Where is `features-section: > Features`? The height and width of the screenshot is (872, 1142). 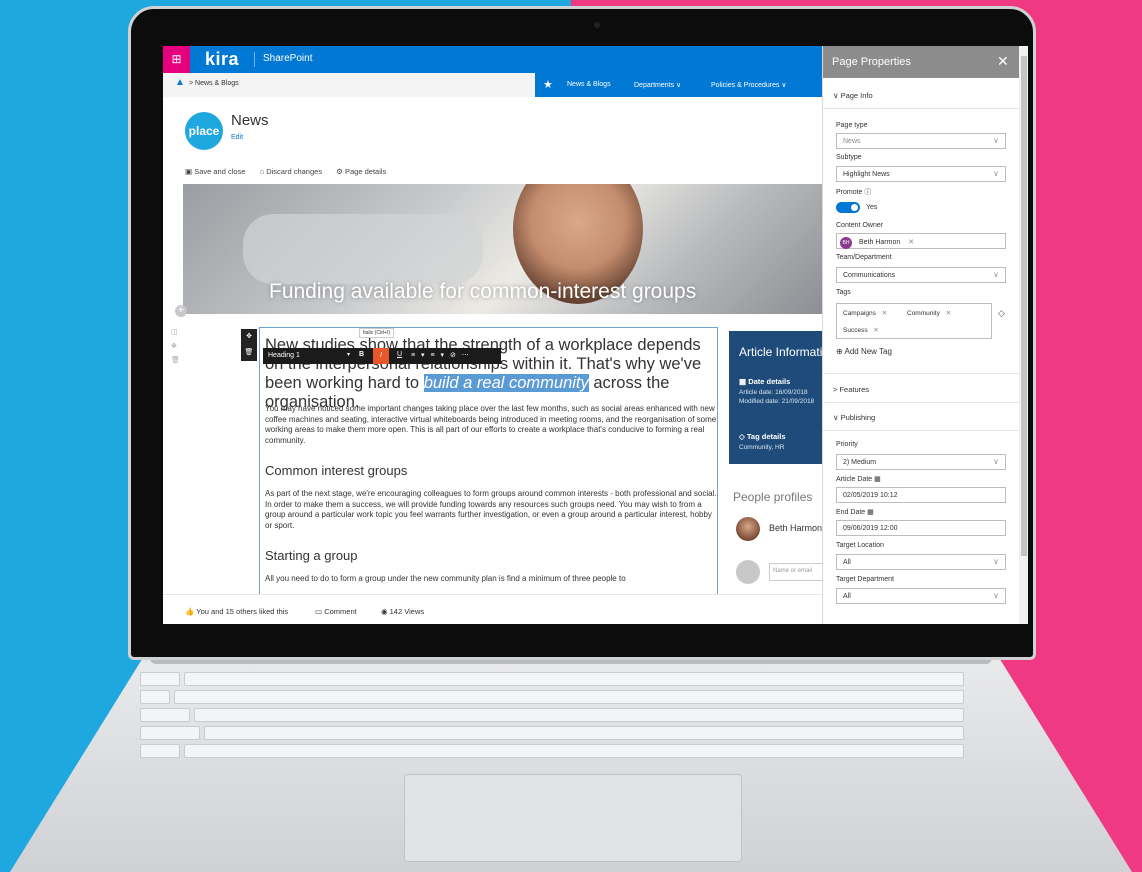
features-section: > Features is located at coordinates (851, 389).